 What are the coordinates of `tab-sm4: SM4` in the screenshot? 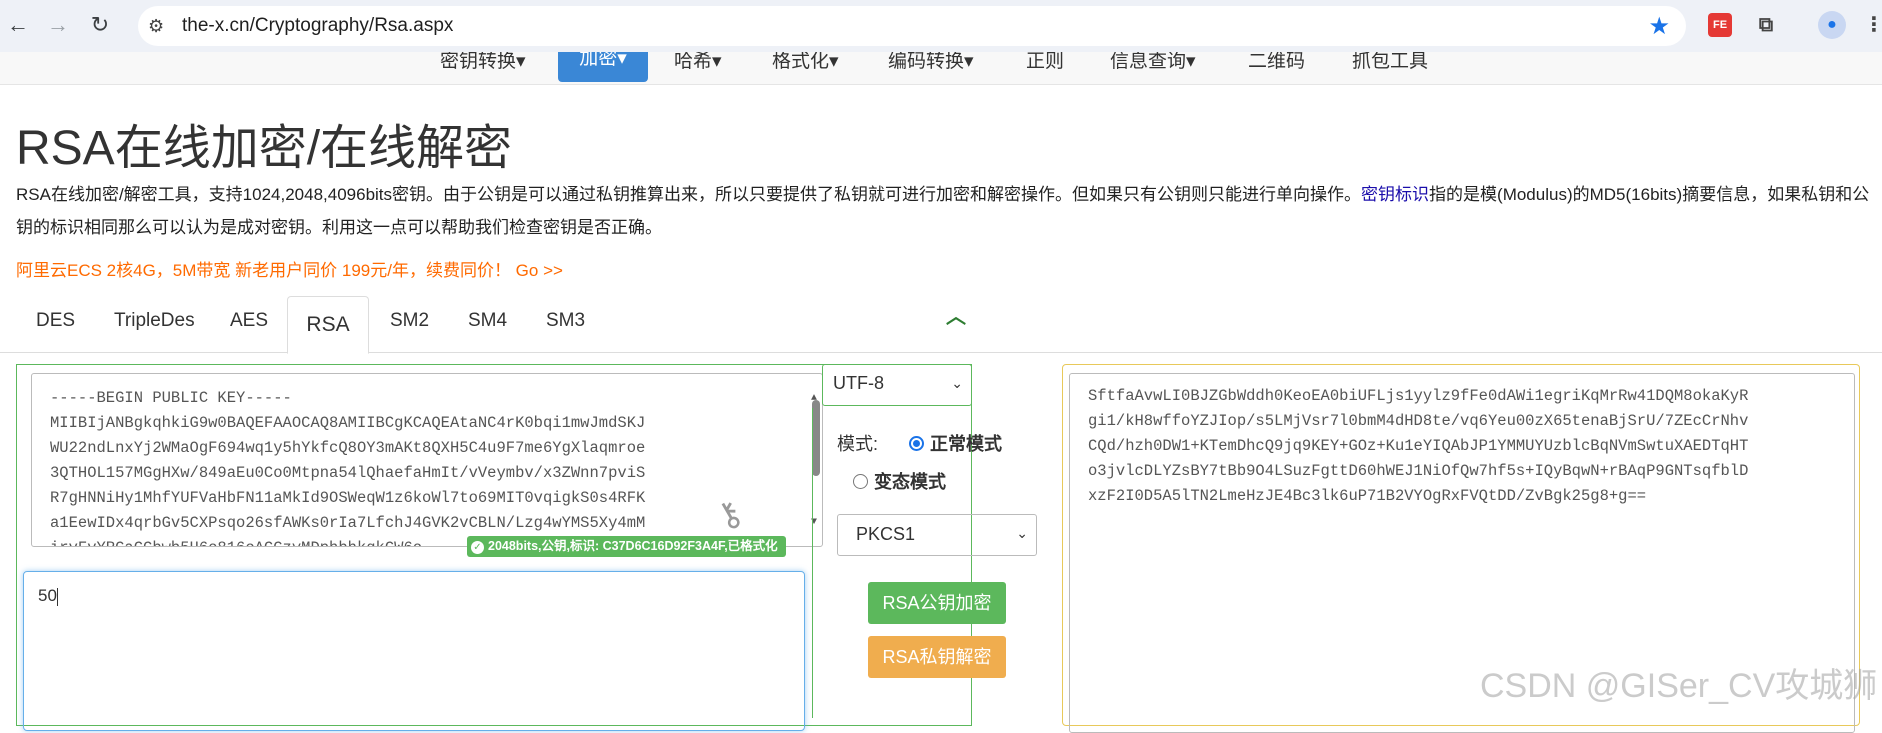 It's located at (487, 321).